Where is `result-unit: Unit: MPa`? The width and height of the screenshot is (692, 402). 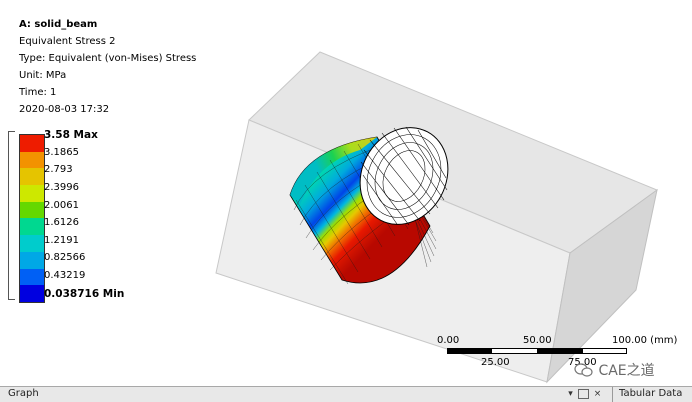
result-unit: Unit: MPa is located at coordinates (43, 75).